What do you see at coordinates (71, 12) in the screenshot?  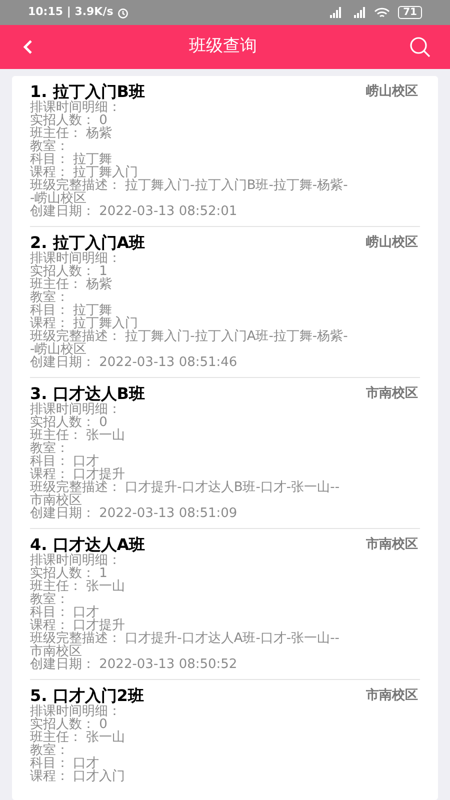 I see `status-time: 10:15 | 3.9K/s` at bounding box center [71, 12].